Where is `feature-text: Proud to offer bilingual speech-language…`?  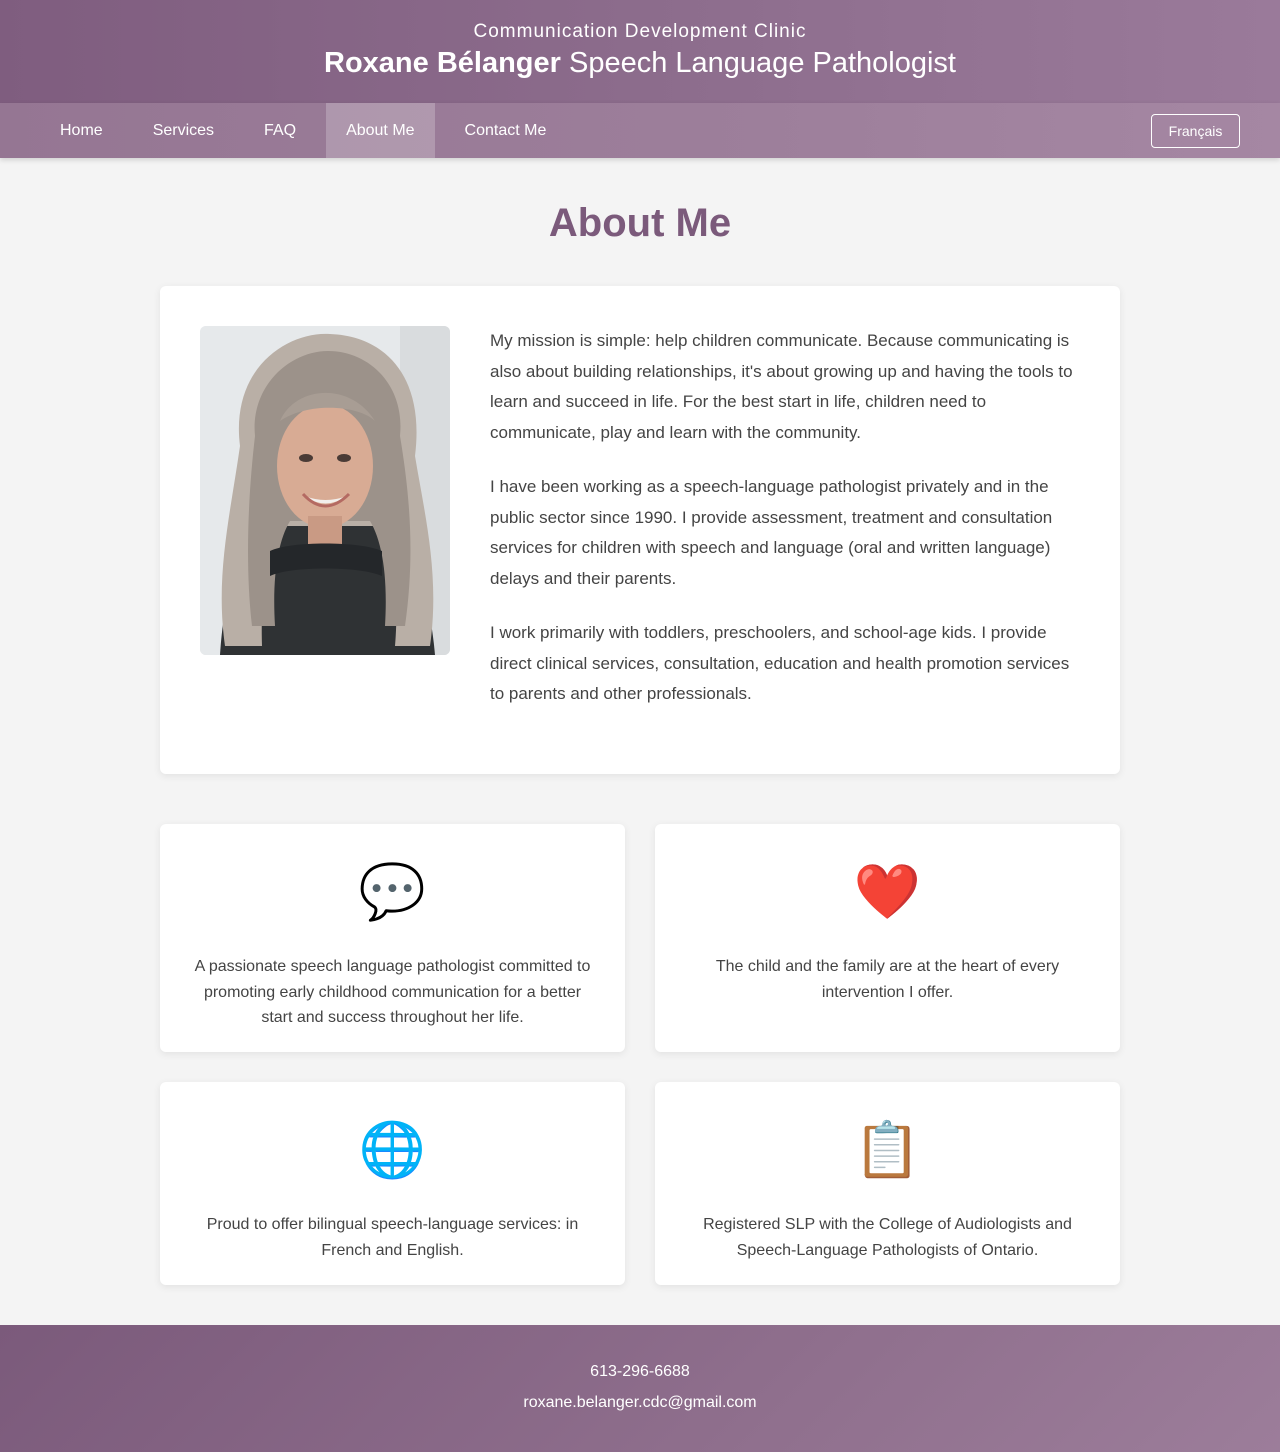 feature-text: Proud to offer bilingual speech-language… is located at coordinates (392, 1237).